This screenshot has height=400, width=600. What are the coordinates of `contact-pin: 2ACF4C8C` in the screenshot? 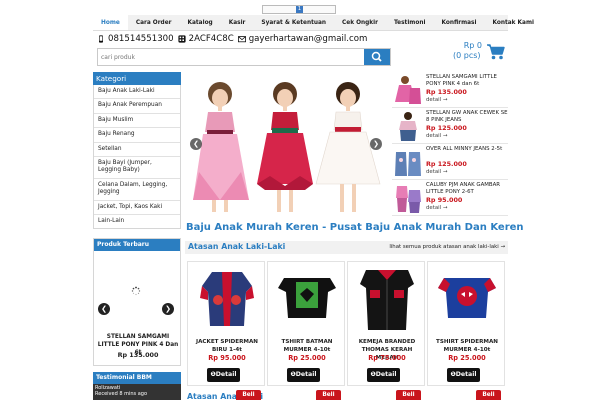 It's located at (211, 39).